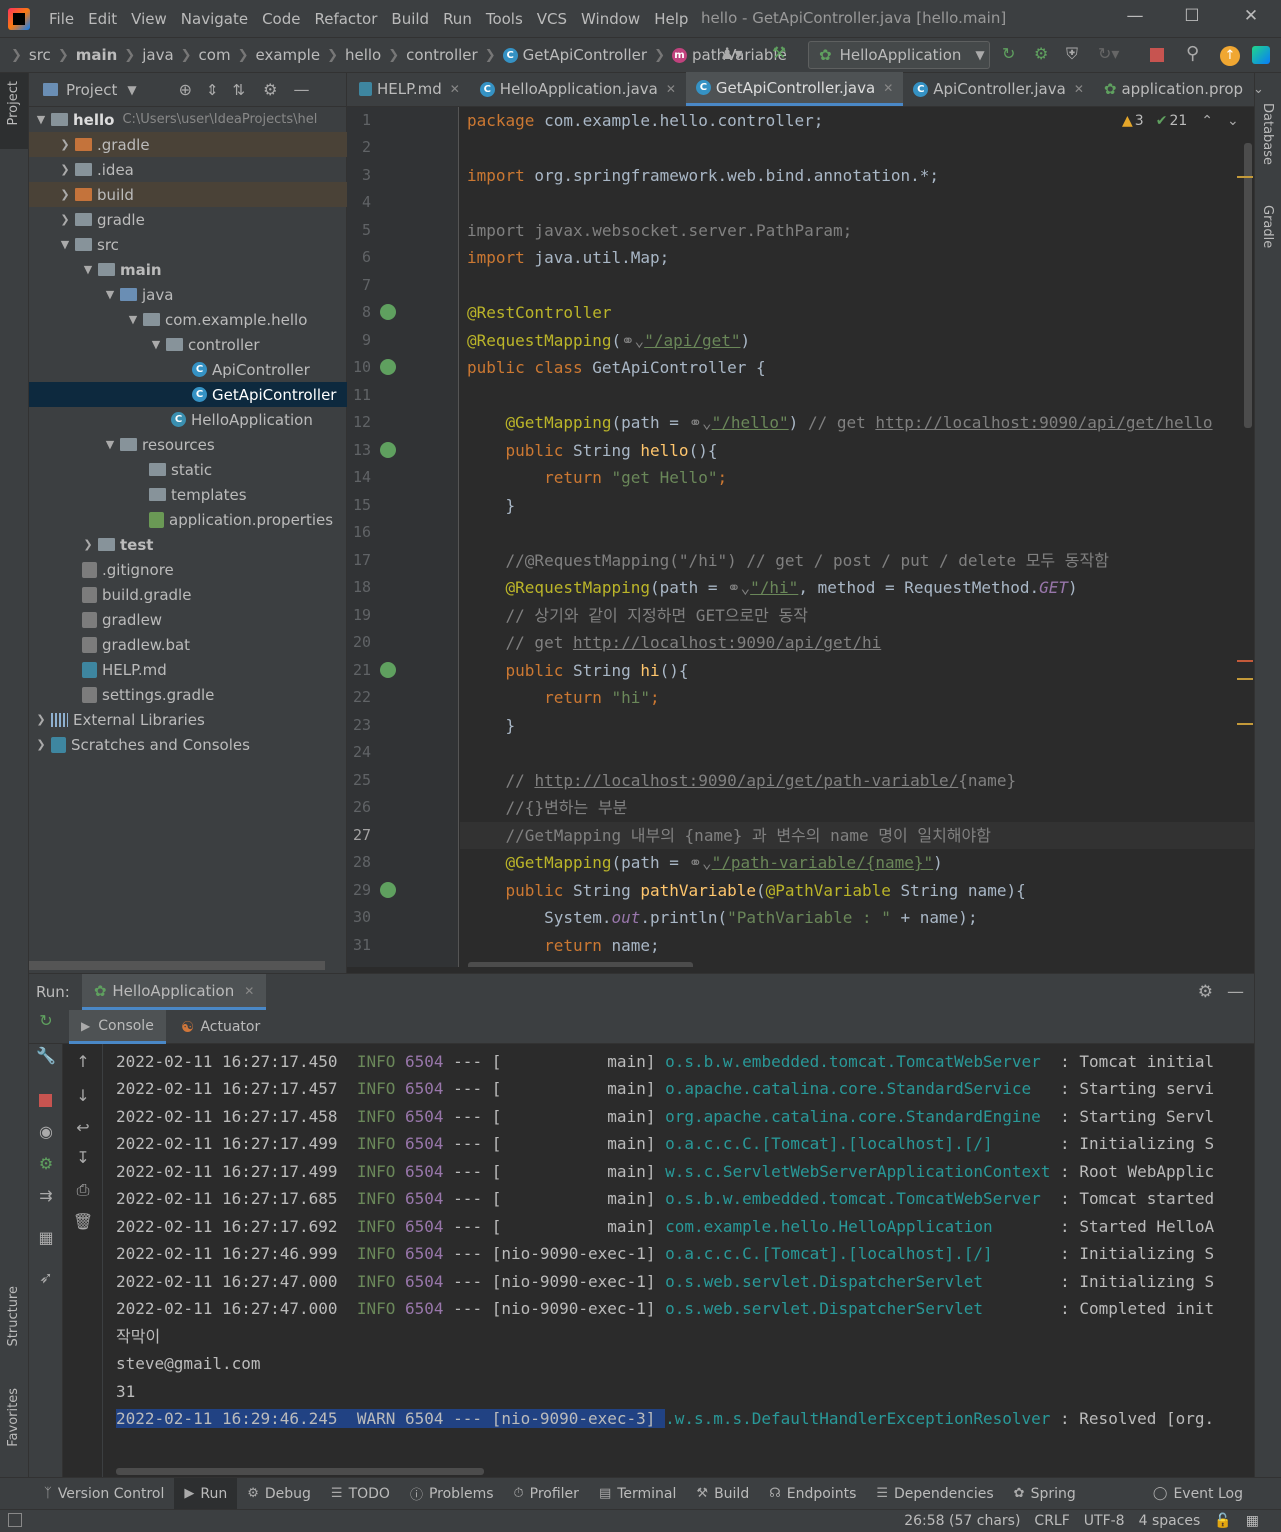 The width and height of the screenshot is (1281, 1532). Describe the element at coordinates (1192, 18) in the screenshot. I see `maximize-icon: ☐` at that location.